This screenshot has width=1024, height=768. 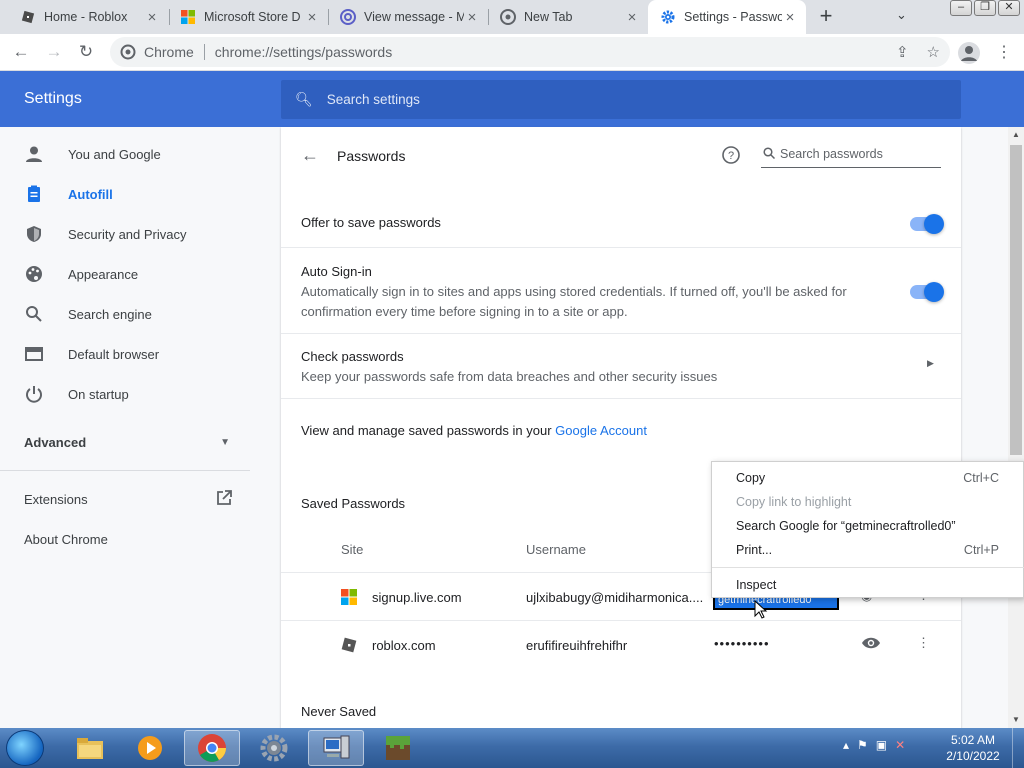 What do you see at coordinates (34, 194) in the screenshot?
I see `clipboard-icon` at bounding box center [34, 194].